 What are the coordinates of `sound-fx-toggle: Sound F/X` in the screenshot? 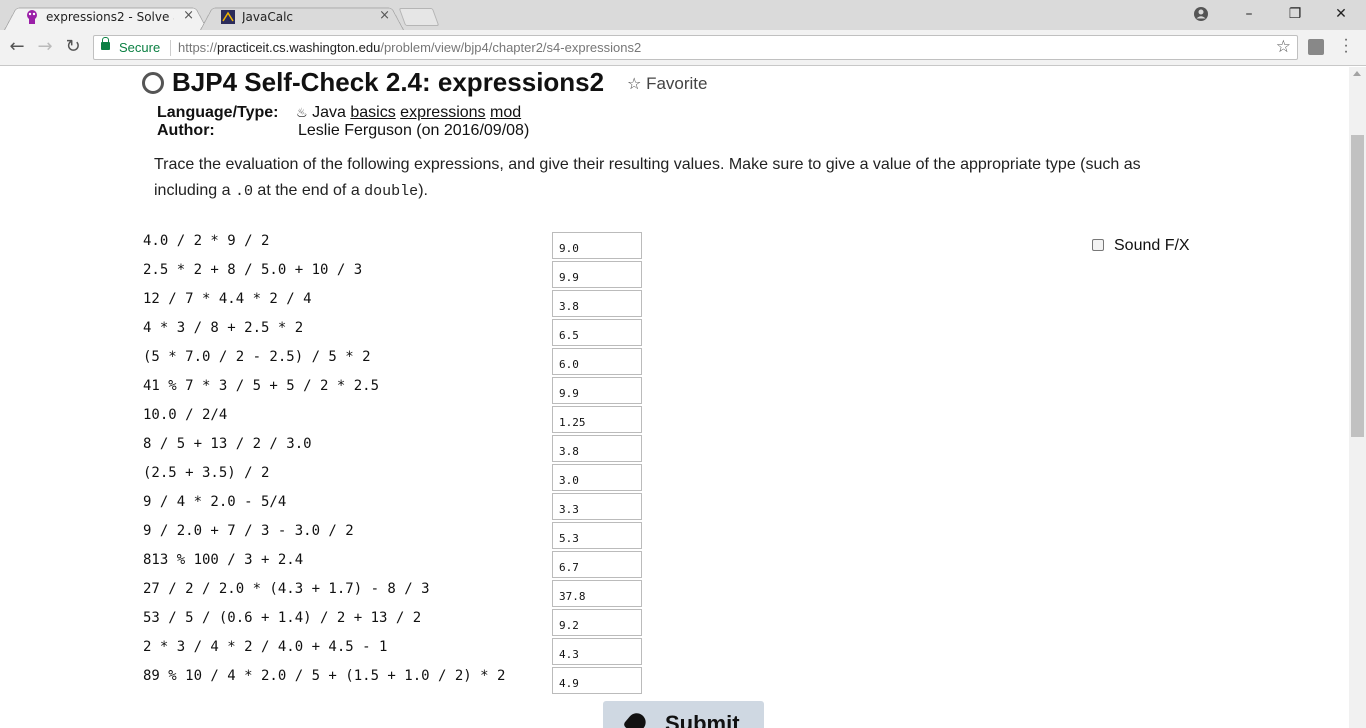 It's located at (1141, 246).